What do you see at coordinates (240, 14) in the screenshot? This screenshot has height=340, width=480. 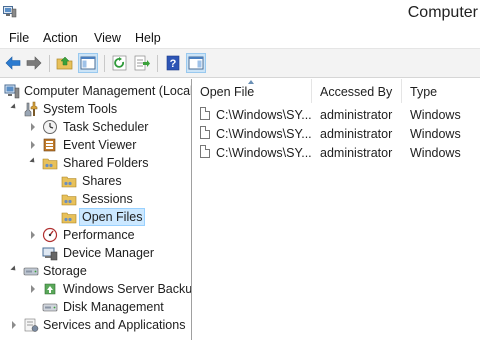 I see `title-bar: Computer` at bounding box center [240, 14].